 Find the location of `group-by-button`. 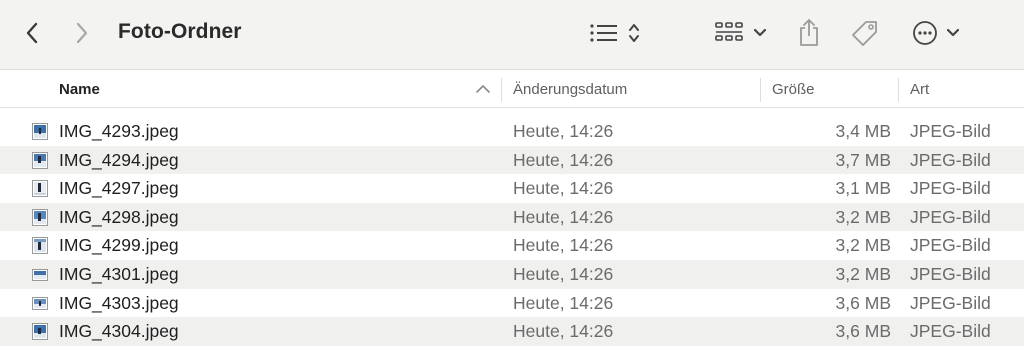

group-by-button is located at coordinates (741, 33).